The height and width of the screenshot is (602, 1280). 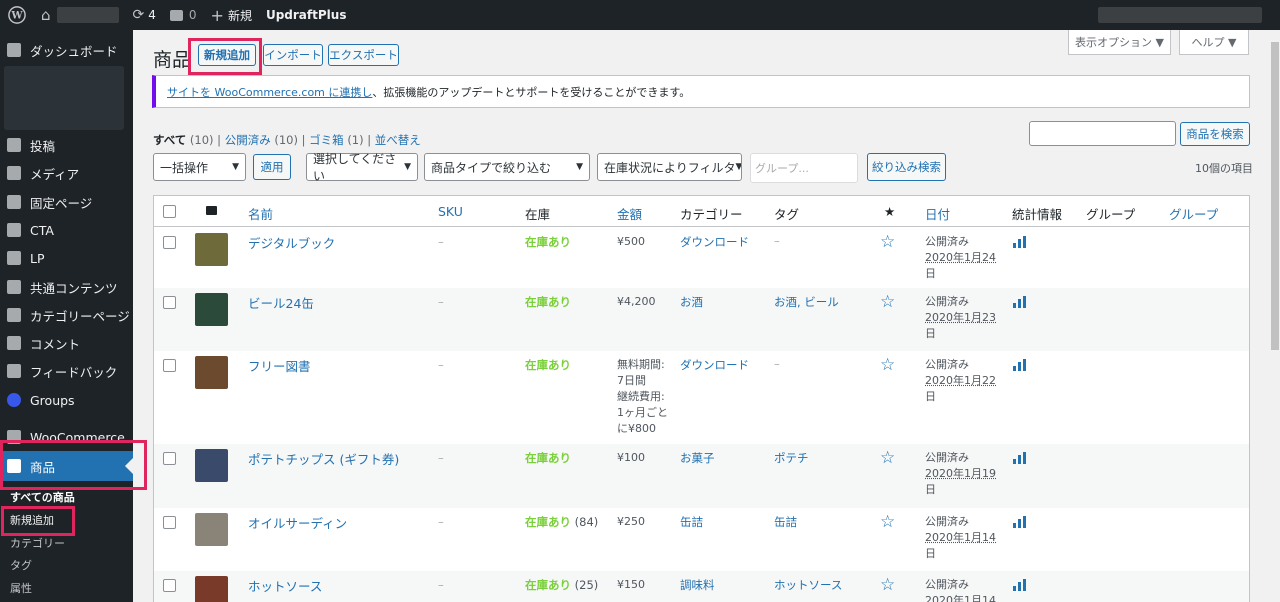 What do you see at coordinates (906, 167) in the screenshot?
I see `filter-button: 絞り込み検索` at bounding box center [906, 167].